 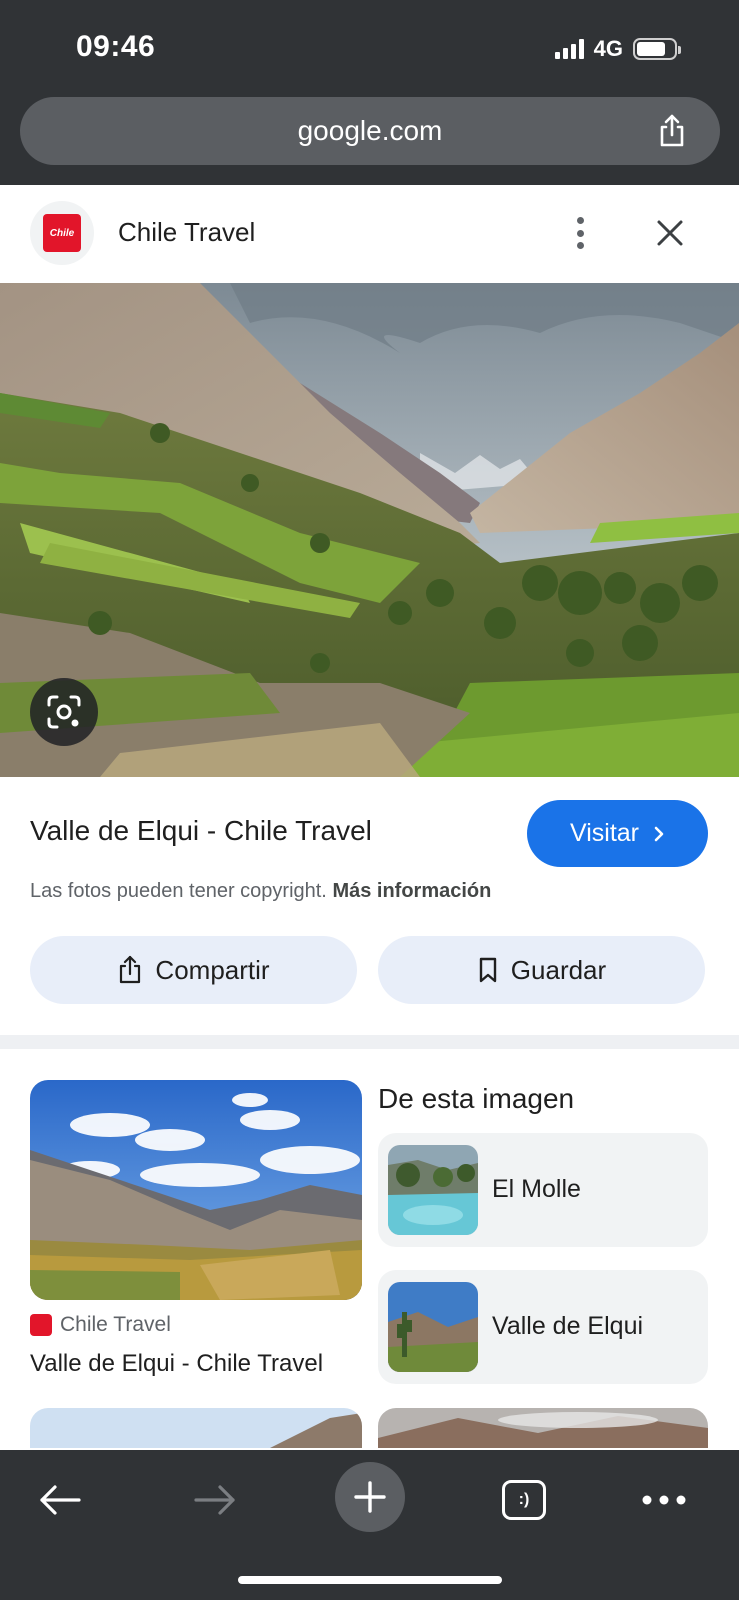 What do you see at coordinates (196, 1364) in the screenshot?
I see `card-caption: Valle de Elqui - Chile Travel` at bounding box center [196, 1364].